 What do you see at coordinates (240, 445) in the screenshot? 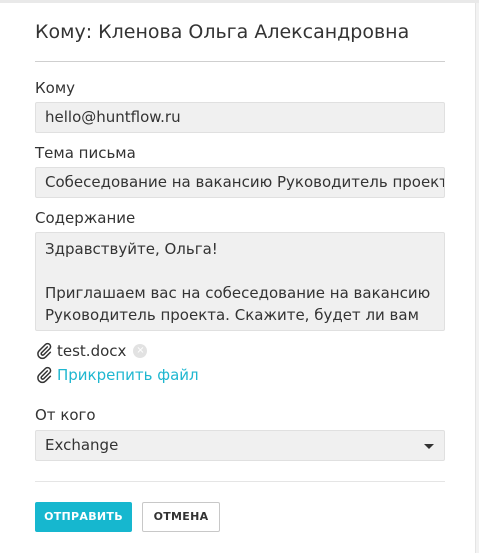
I see `from-select: Exchange` at bounding box center [240, 445].